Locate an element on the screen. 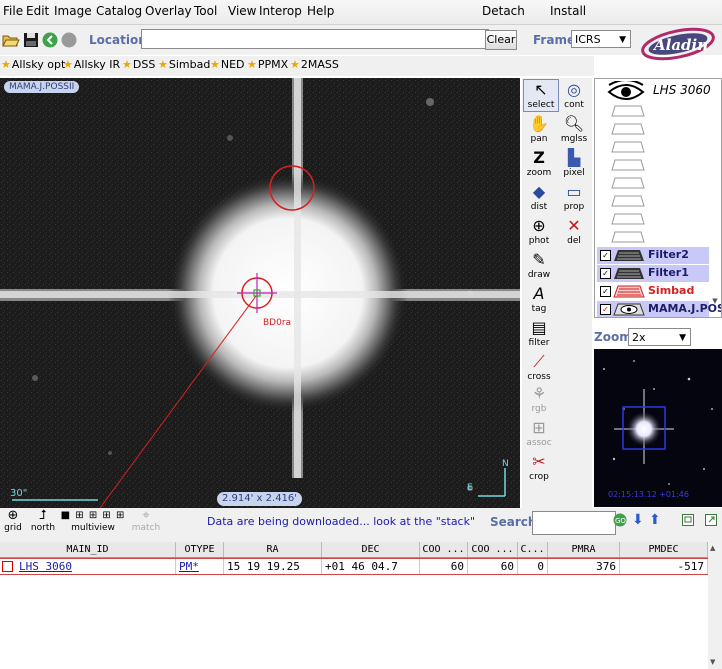 This screenshot has height=669, width=722. scroll-up-icon: ▲ is located at coordinates (712, 548).